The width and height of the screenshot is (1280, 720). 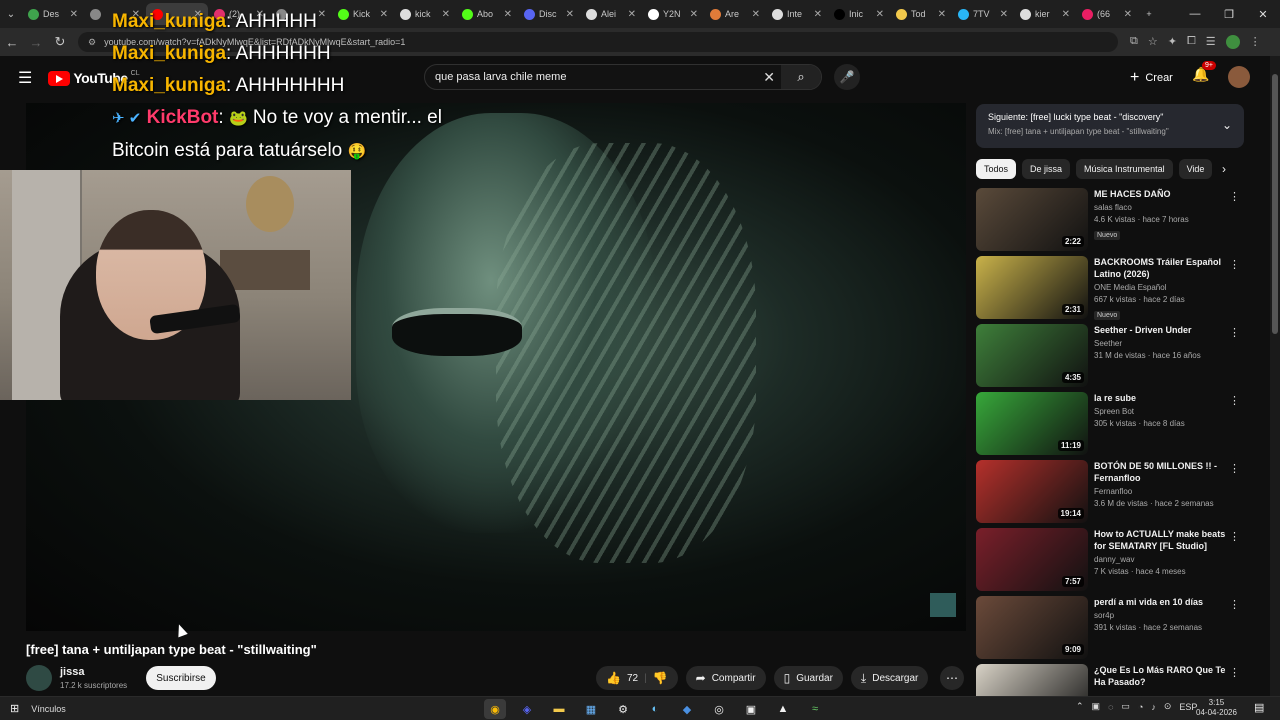 I want to click on recommendation-channel: Spreen Bot, so click(x=1160, y=411).